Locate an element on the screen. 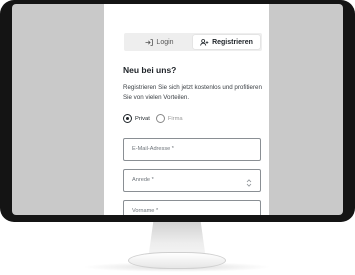  radio-firma is located at coordinates (160, 118).